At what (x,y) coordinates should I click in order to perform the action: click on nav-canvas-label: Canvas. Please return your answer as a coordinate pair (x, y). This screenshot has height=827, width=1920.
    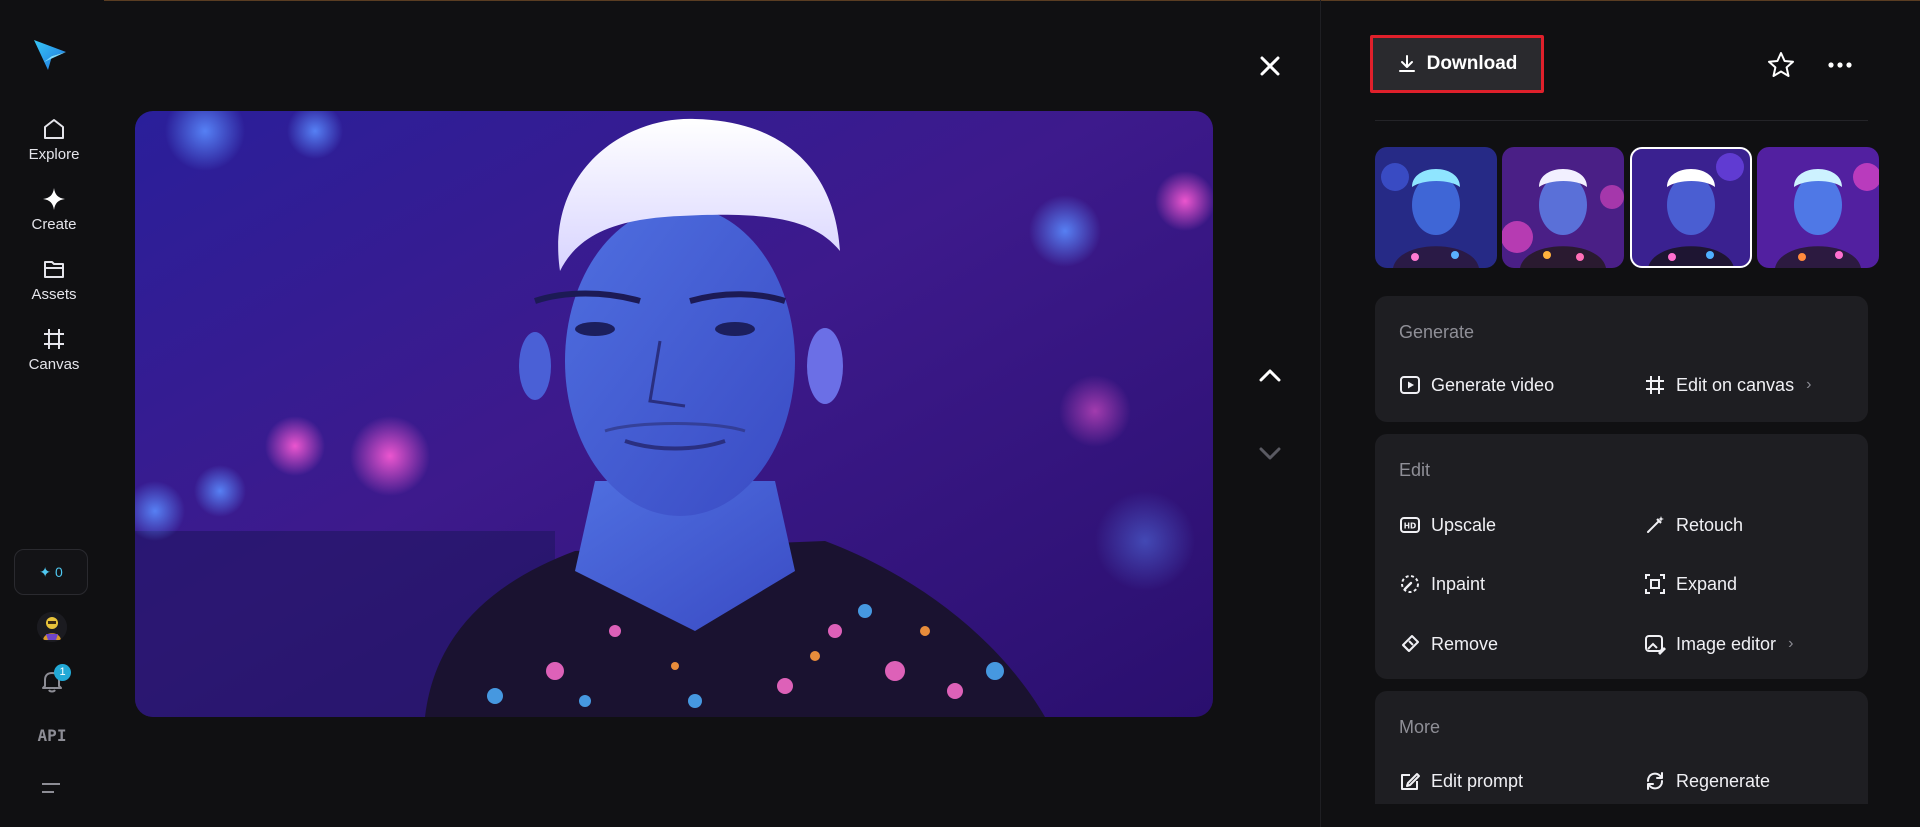
    Looking at the image, I should click on (54, 364).